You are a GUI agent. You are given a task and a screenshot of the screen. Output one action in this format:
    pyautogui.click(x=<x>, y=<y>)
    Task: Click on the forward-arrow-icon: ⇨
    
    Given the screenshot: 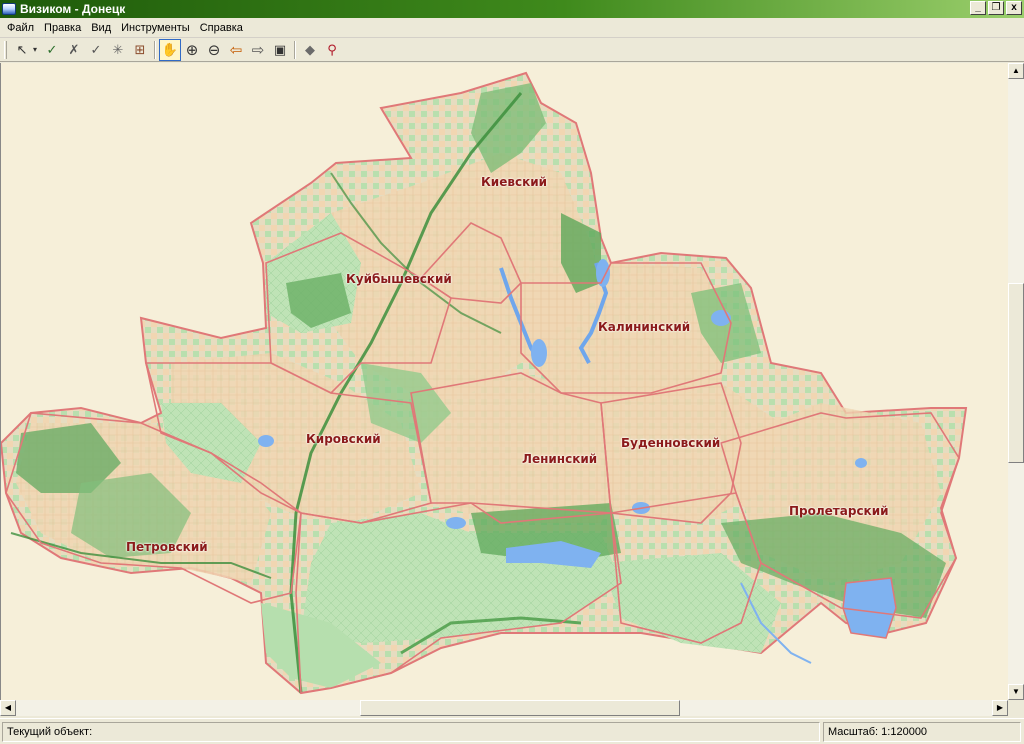 What is the action you would take?
    pyautogui.click(x=258, y=50)
    